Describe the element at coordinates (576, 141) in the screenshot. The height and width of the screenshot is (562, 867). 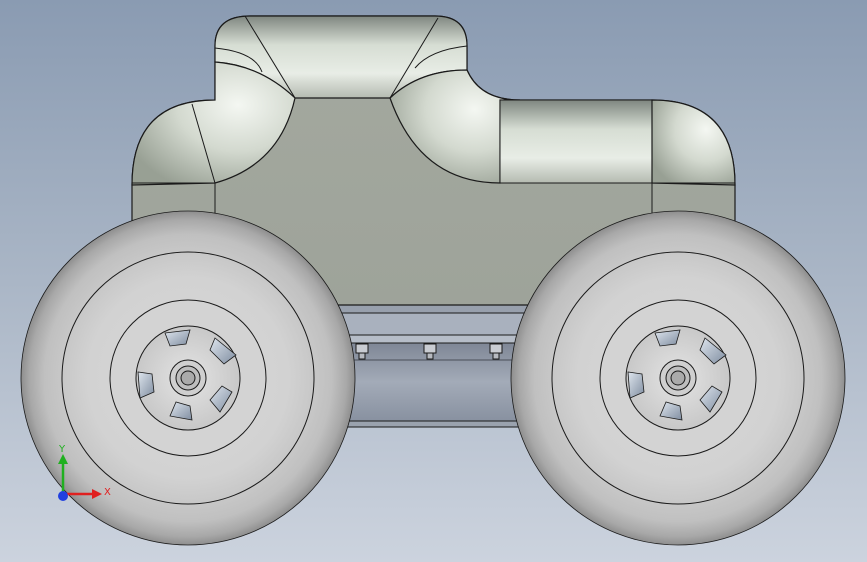
I see `right-rear-surface` at that location.